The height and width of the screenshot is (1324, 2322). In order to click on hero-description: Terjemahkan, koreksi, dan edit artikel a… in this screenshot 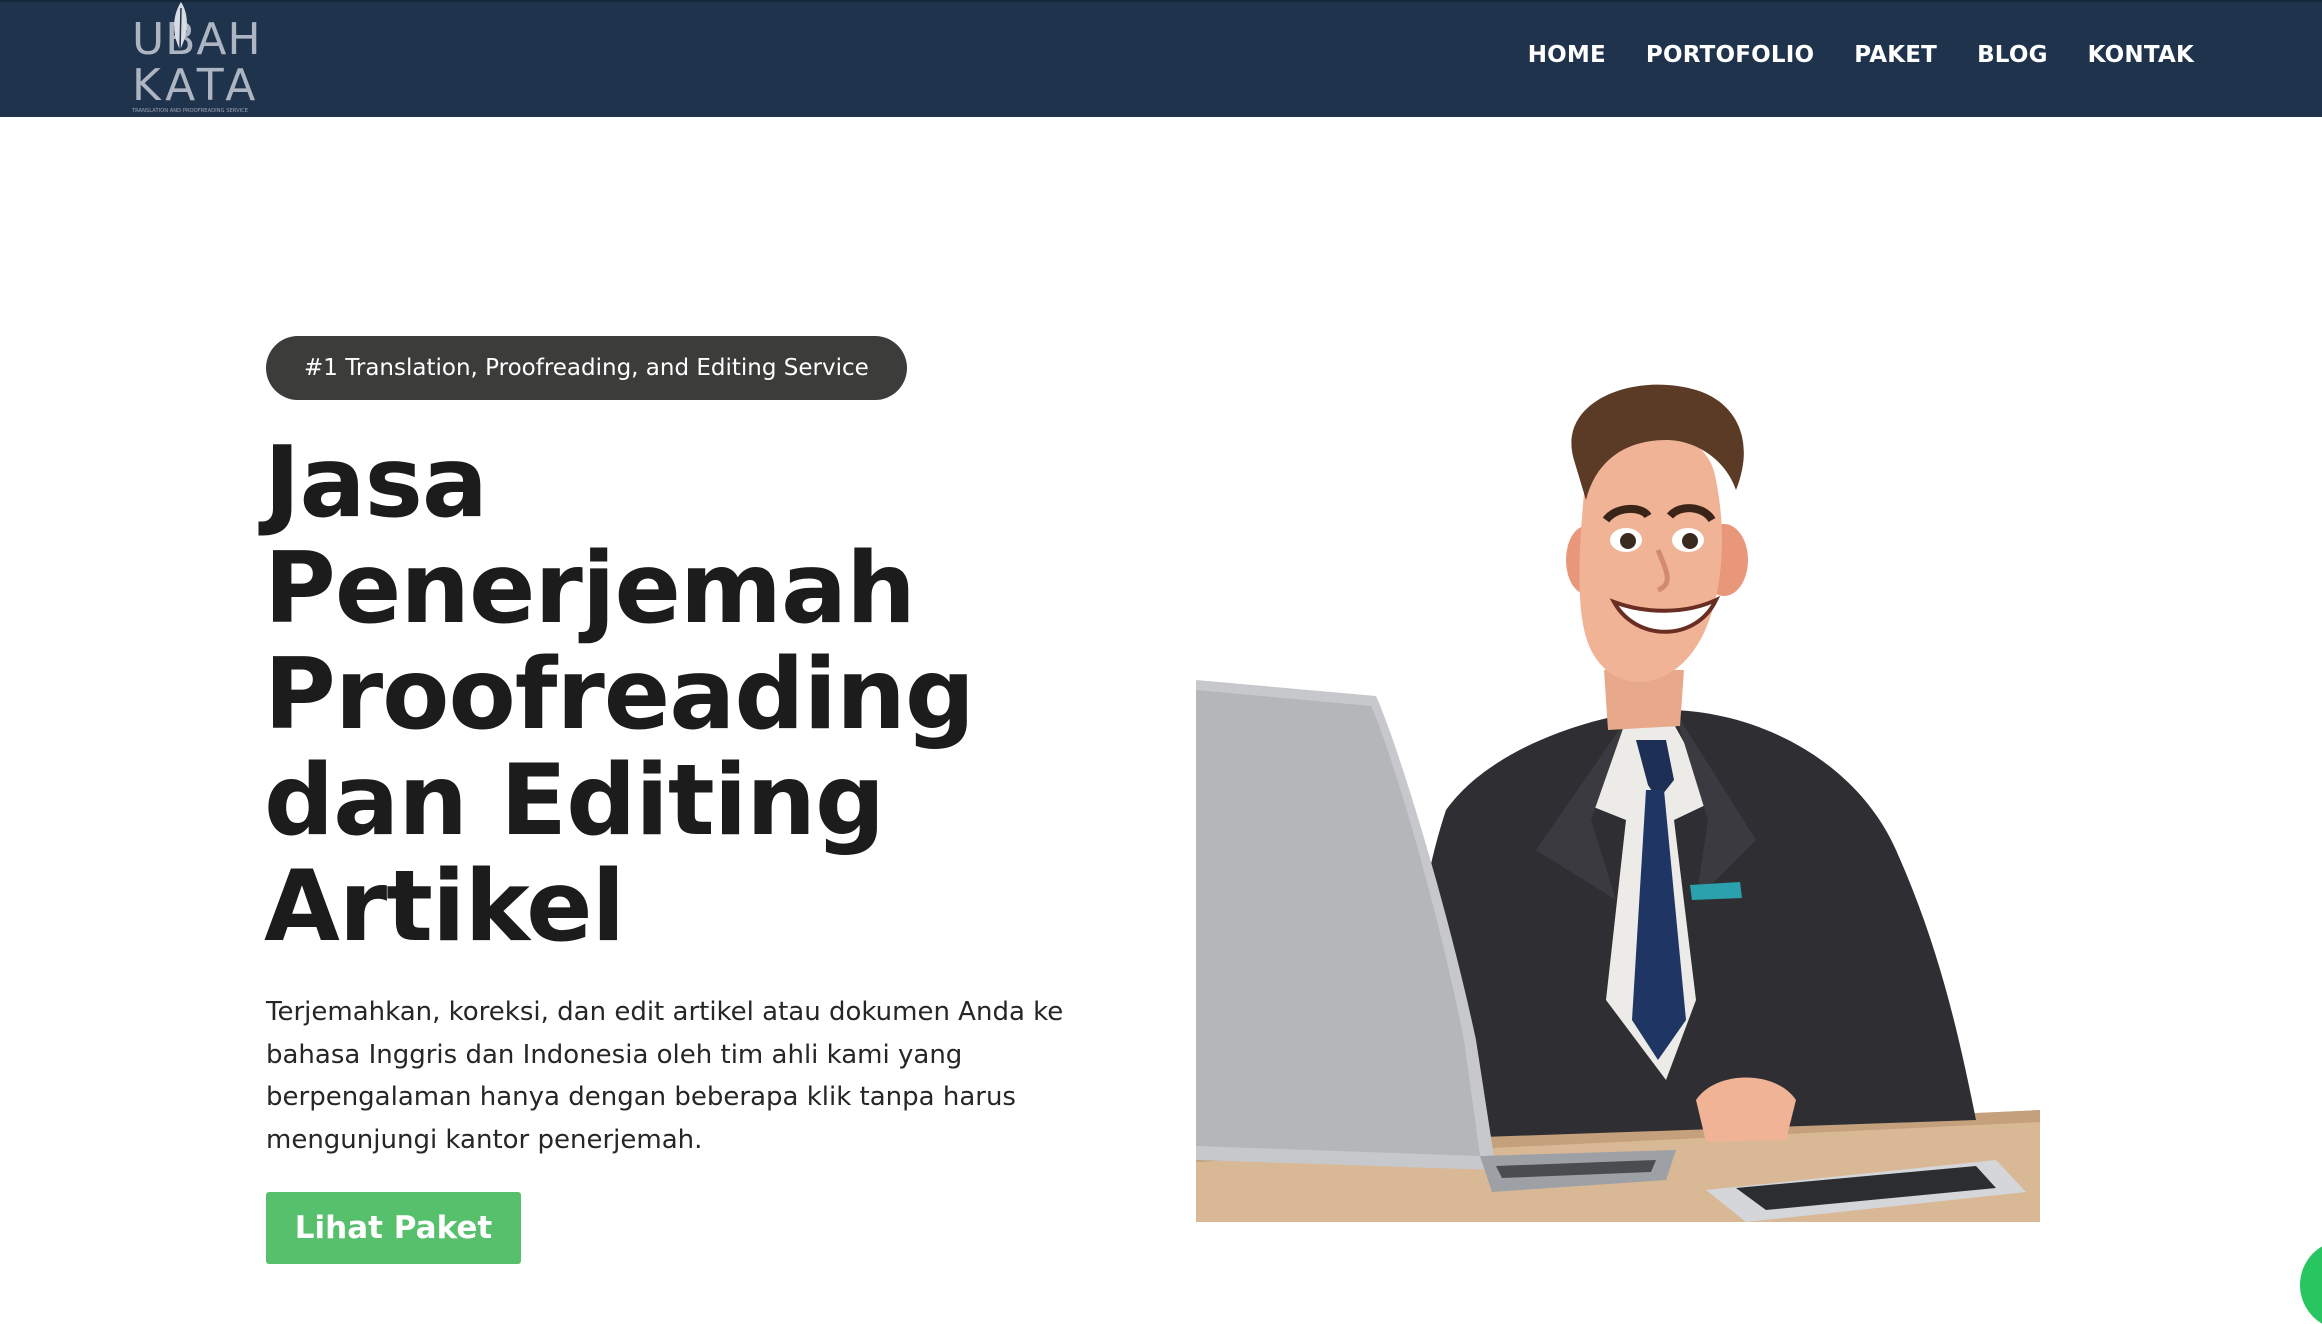, I will do `click(665, 1076)`.